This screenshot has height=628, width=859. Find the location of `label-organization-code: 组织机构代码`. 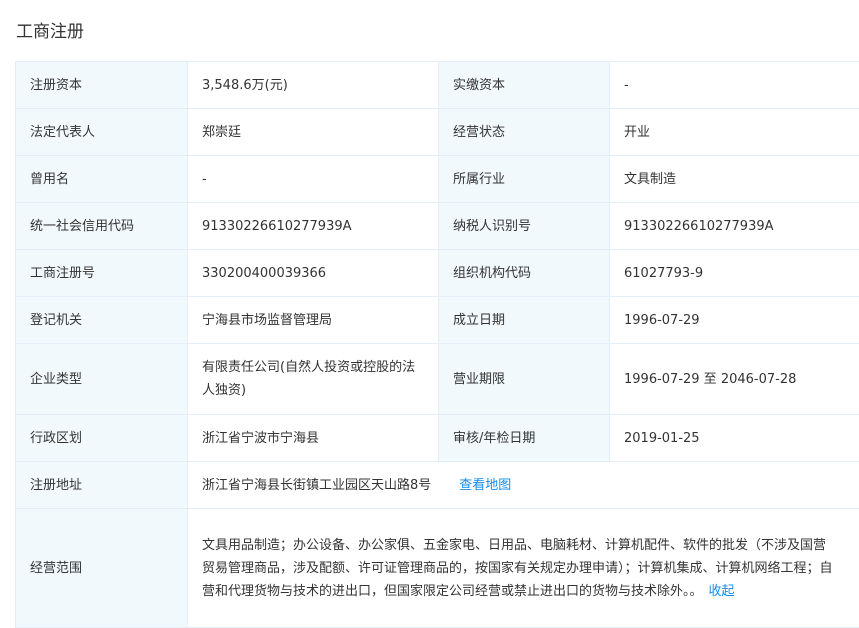

label-organization-code: 组织机构代码 is located at coordinates (524, 273).